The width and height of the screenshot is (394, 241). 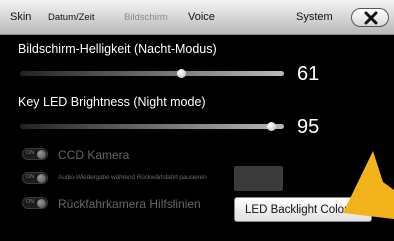 I want to click on pointer-arrow-icon, so click(x=368, y=185).